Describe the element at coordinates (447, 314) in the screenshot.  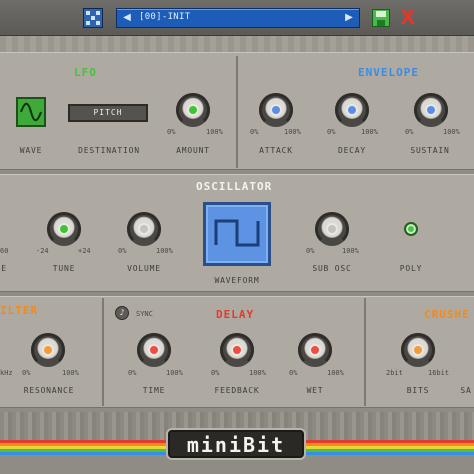
I see `crusher-title: CRUSHE` at that location.